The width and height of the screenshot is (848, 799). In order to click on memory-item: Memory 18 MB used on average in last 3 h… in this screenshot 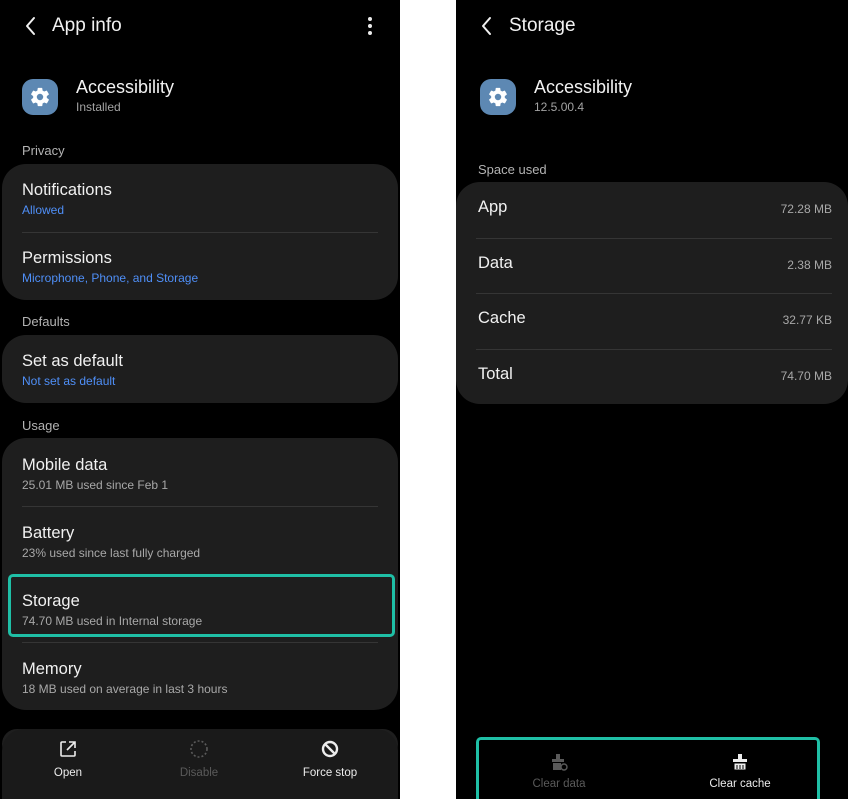, I will do `click(200, 676)`.